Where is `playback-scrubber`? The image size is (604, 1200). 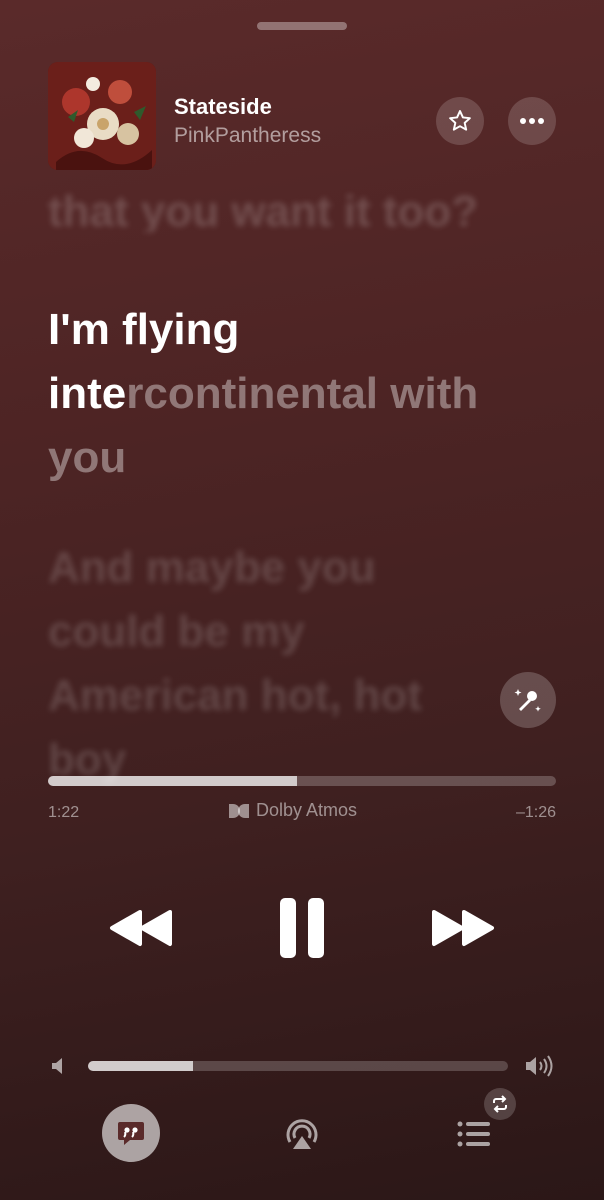
playback-scrubber is located at coordinates (302, 781).